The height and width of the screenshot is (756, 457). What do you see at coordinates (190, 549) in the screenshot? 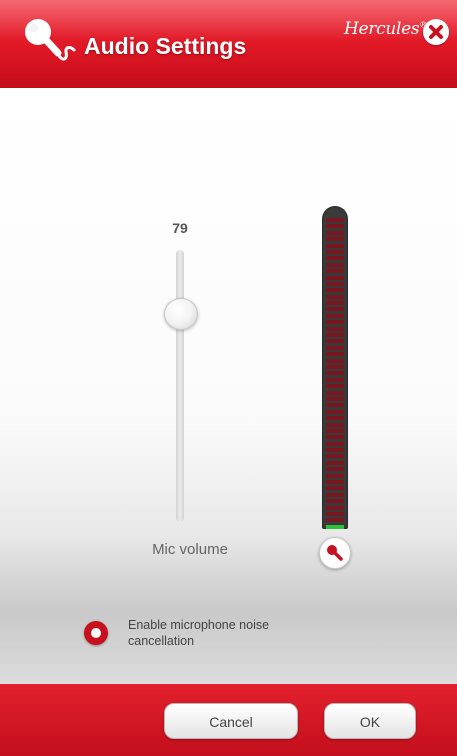
I see `mic-volume-label: Mic volume` at bounding box center [190, 549].